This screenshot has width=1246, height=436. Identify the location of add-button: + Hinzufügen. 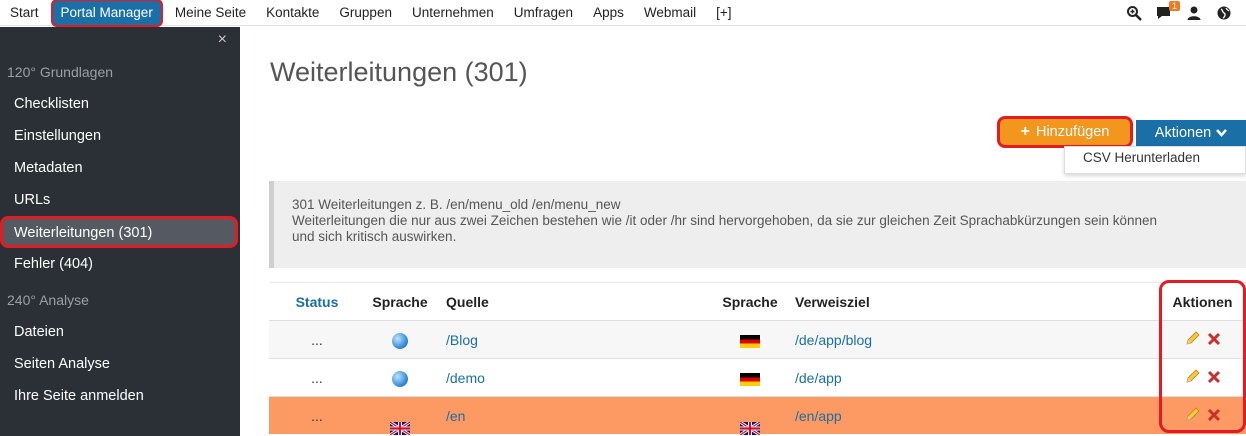
(1065, 132).